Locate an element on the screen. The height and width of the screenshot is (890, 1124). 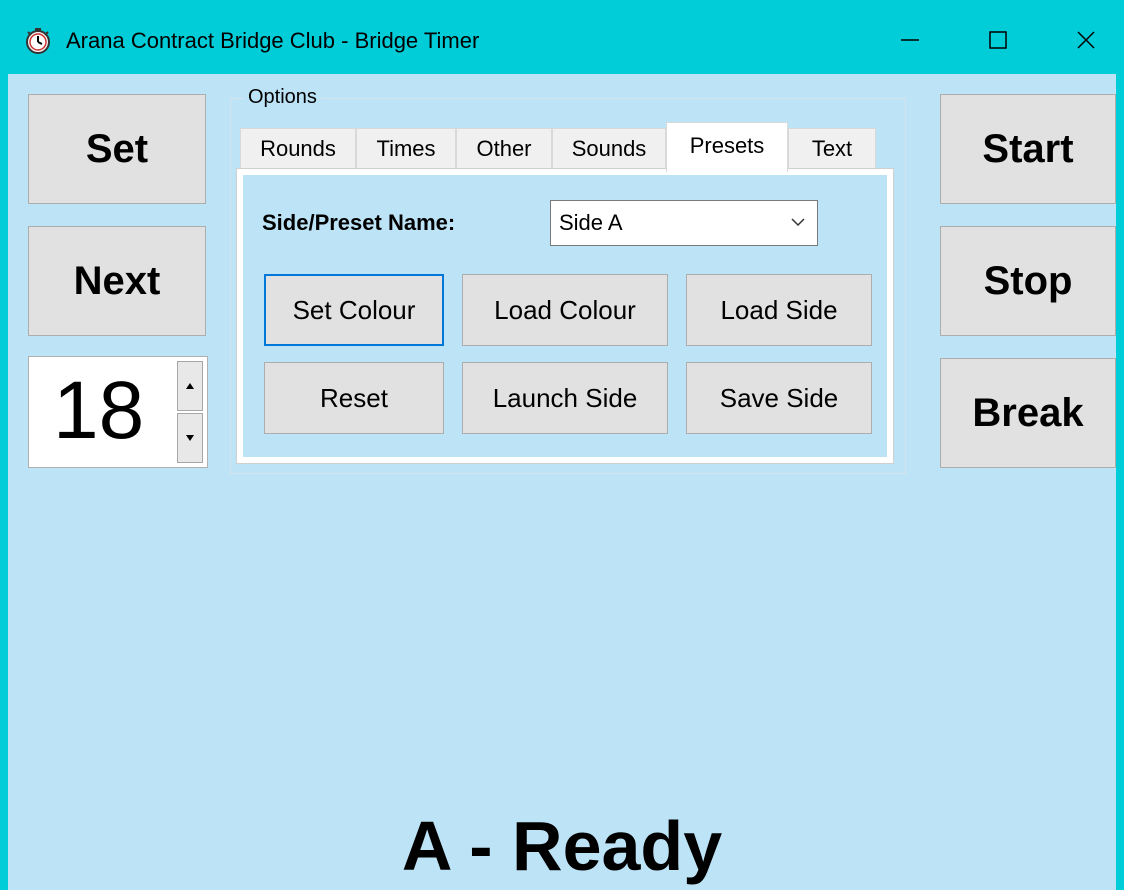
load-colour-button: Load Colour is located at coordinates (565, 310).